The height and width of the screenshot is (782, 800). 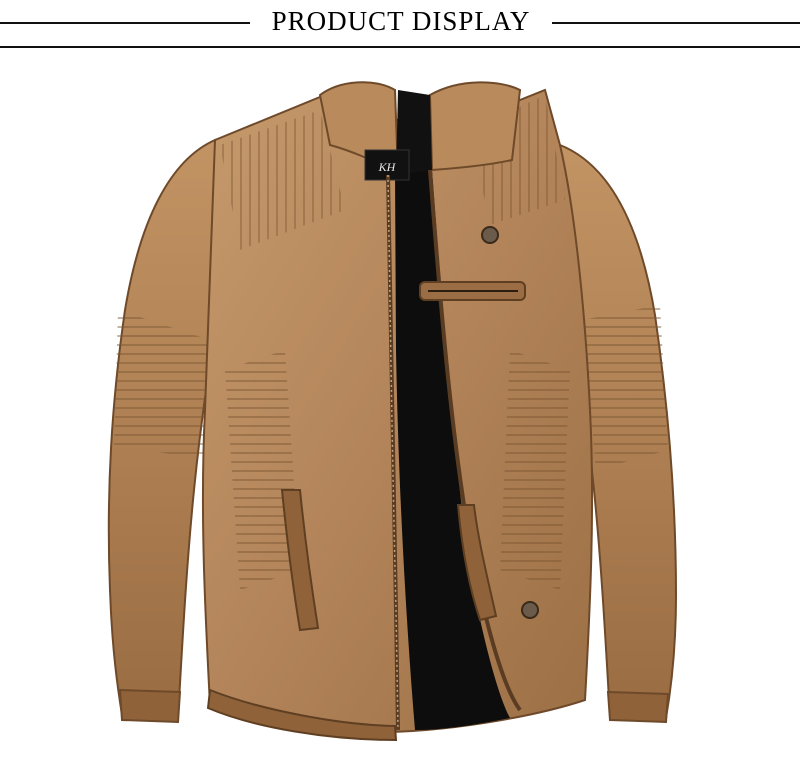 I want to click on page-title: PRODUCT DISPLAY, so click(x=401, y=21).